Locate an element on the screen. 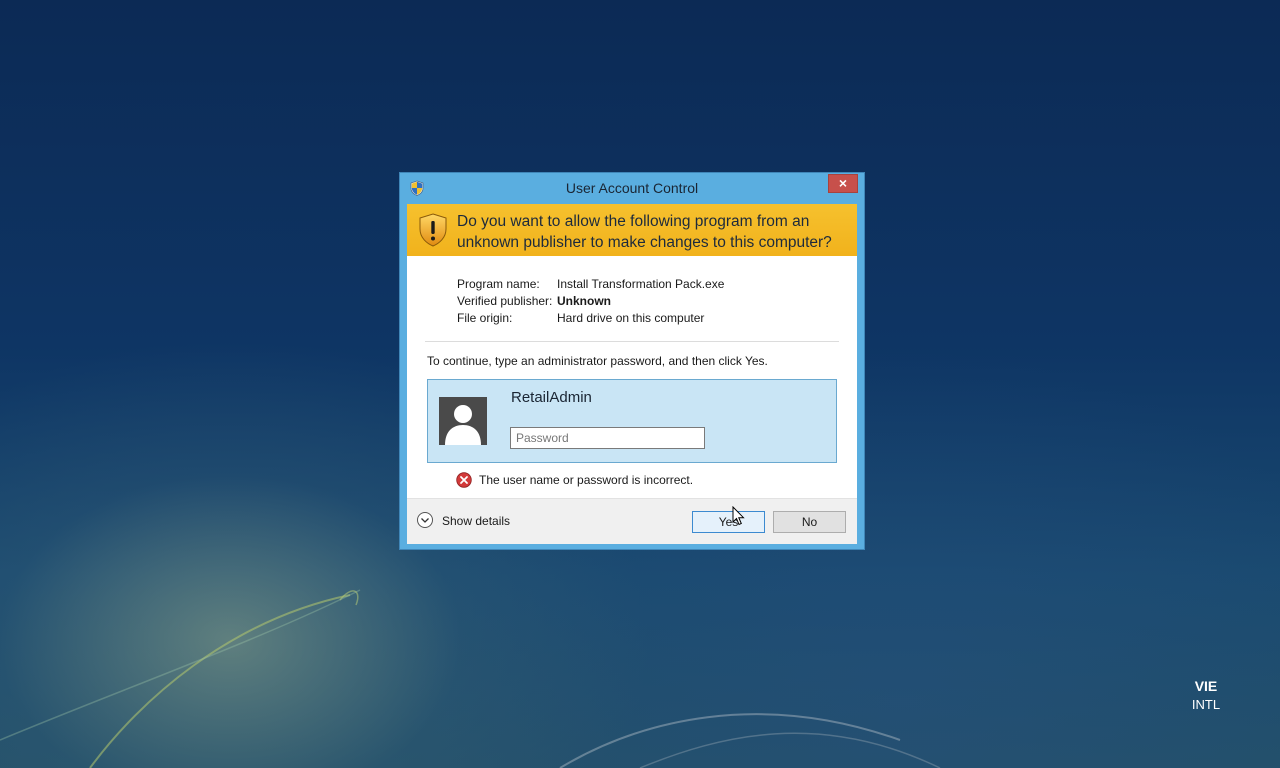 The width and height of the screenshot is (1280, 768). password-field is located at coordinates (607, 438).